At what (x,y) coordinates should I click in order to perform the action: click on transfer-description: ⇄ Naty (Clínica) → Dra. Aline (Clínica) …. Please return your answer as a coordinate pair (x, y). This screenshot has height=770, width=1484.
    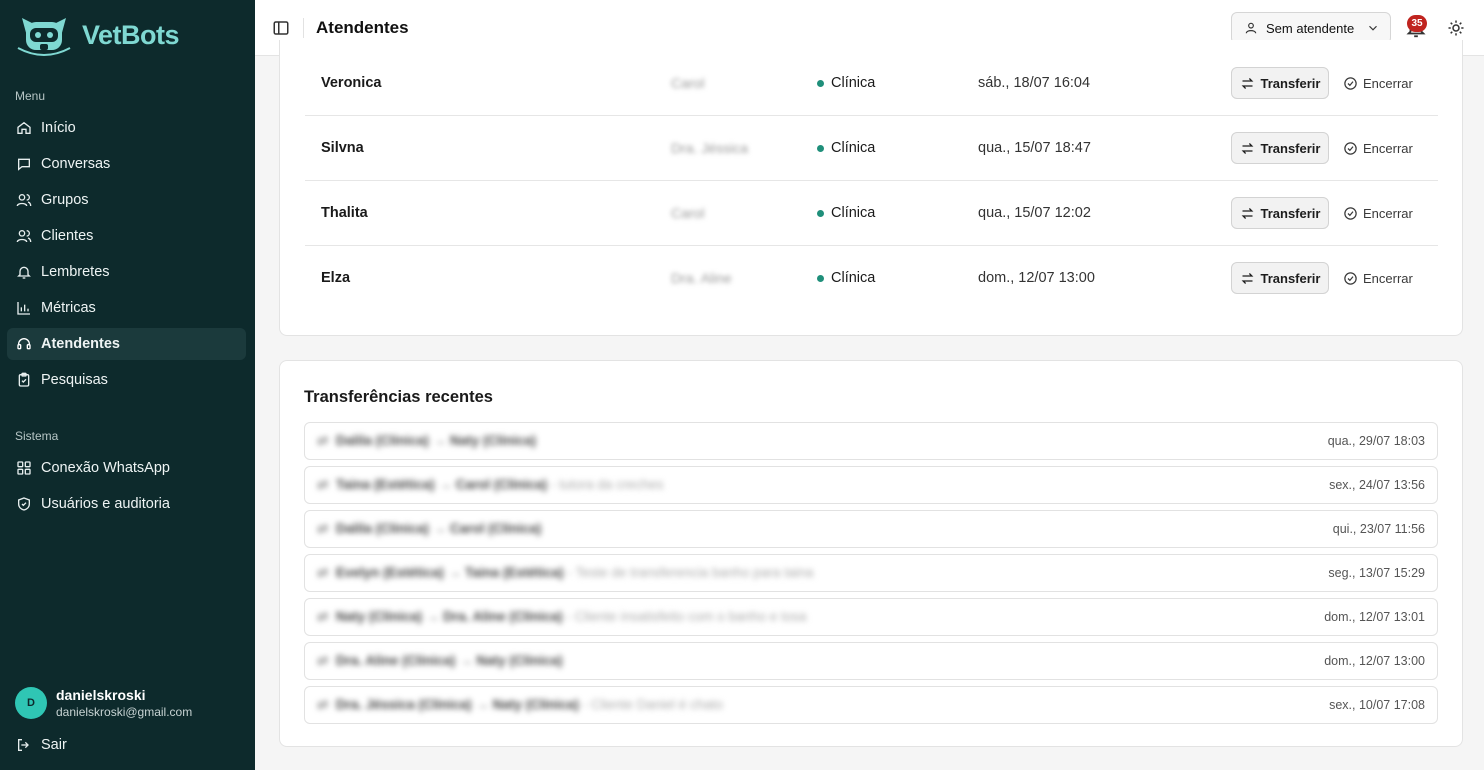
    Looking at the image, I should click on (562, 616).